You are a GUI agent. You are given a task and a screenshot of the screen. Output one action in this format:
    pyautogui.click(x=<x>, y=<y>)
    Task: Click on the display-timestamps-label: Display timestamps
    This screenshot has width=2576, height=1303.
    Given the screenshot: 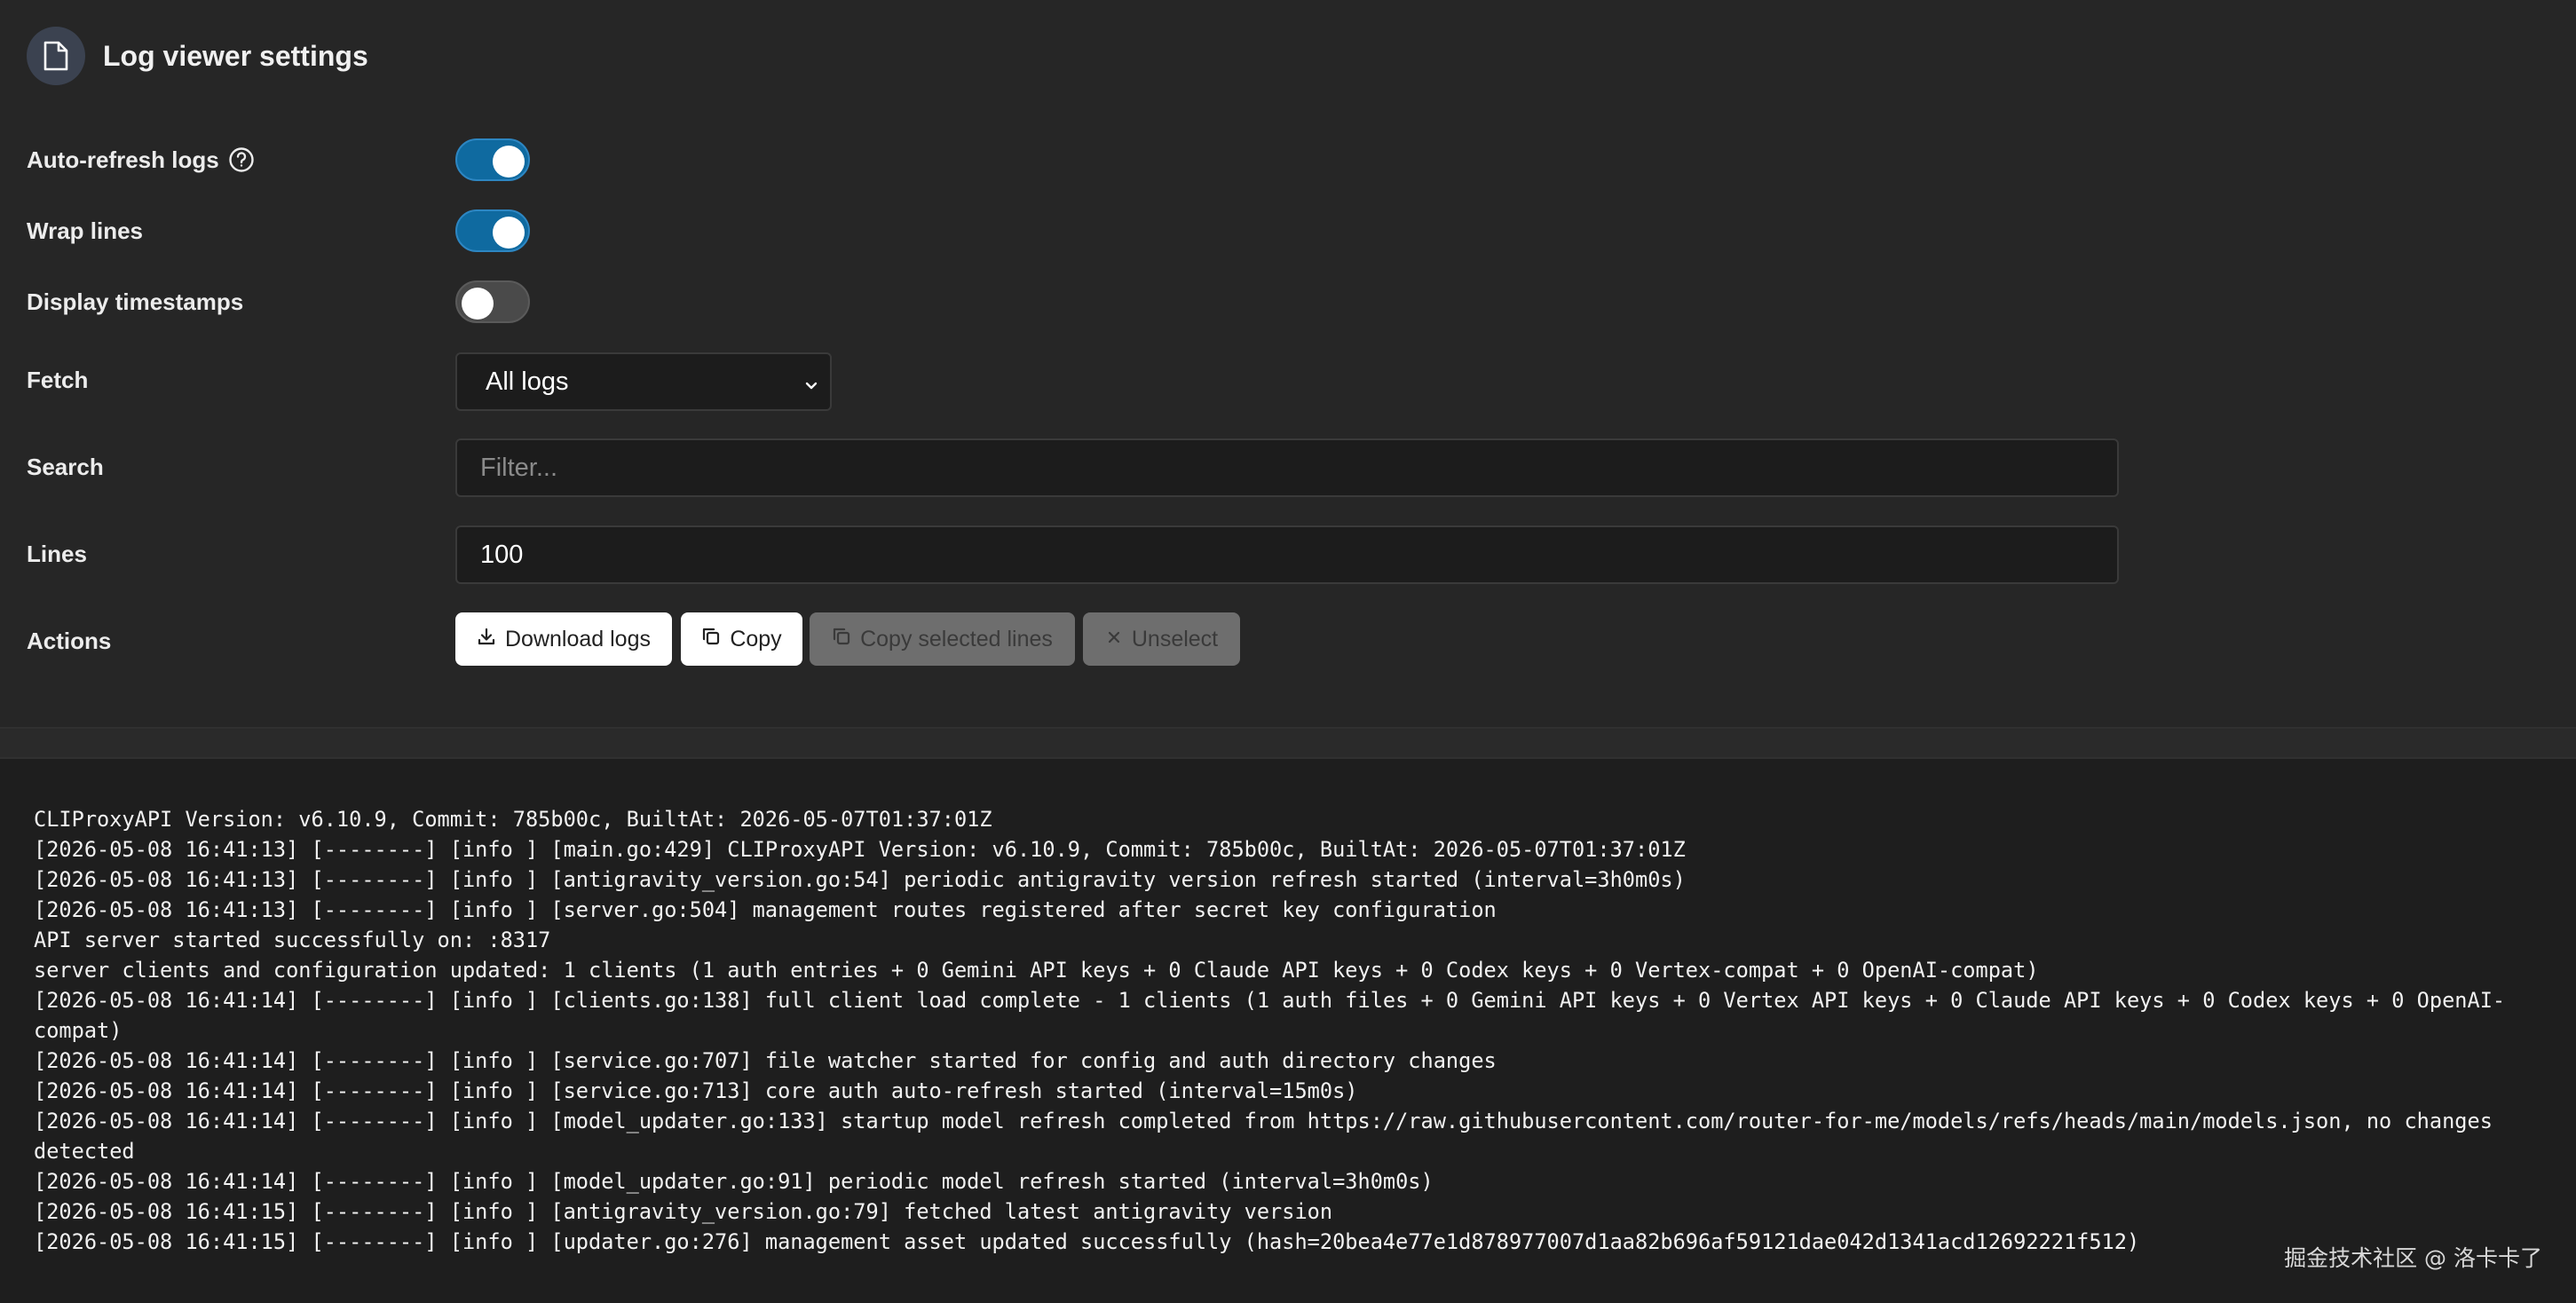 What is the action you would take?
    pyautogui.click(x=135, y=301)
    